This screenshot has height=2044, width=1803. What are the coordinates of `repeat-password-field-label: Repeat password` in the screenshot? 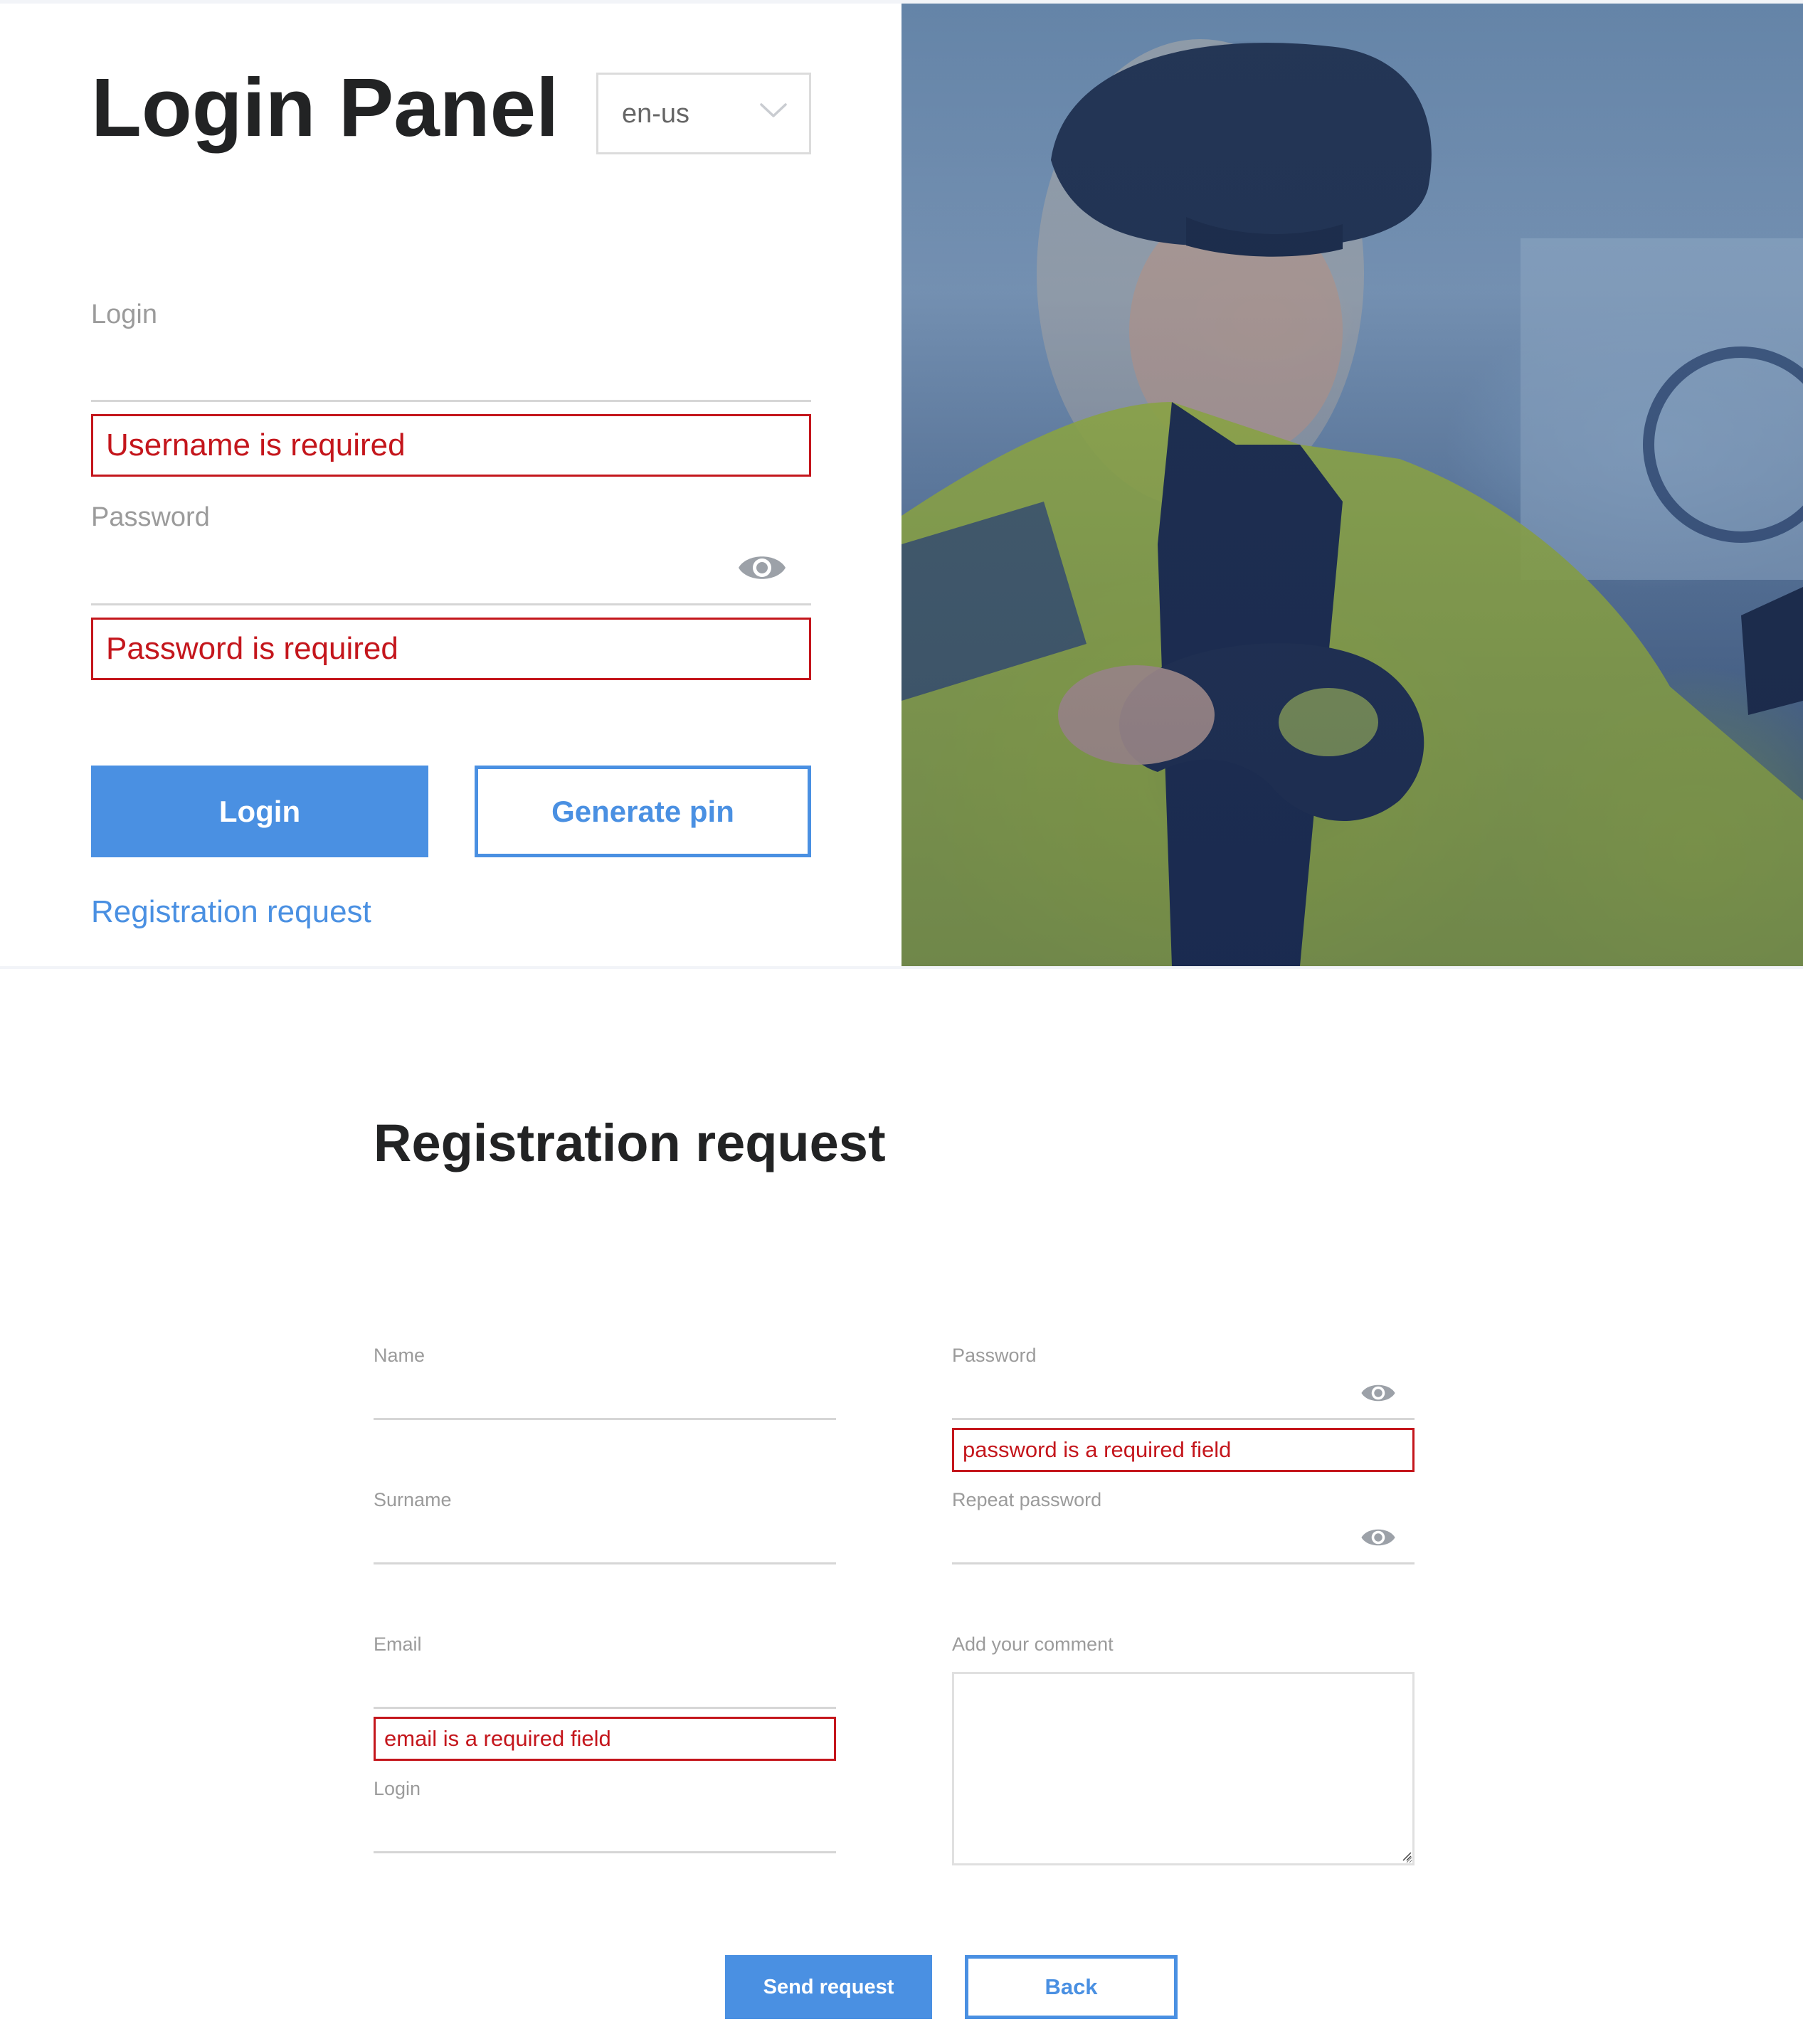 It's located at (1027, 1499).